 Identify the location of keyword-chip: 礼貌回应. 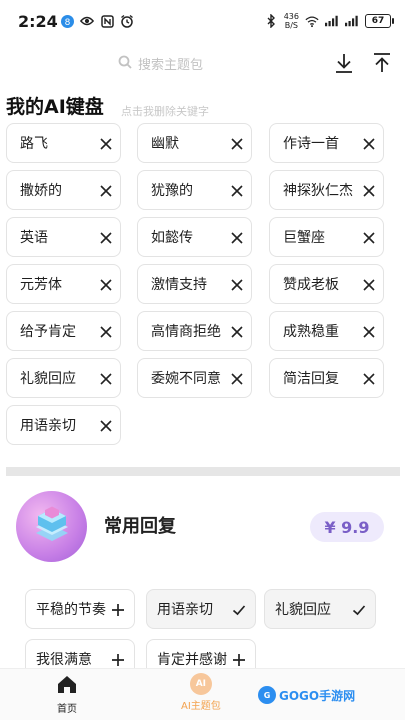
(63, 378).